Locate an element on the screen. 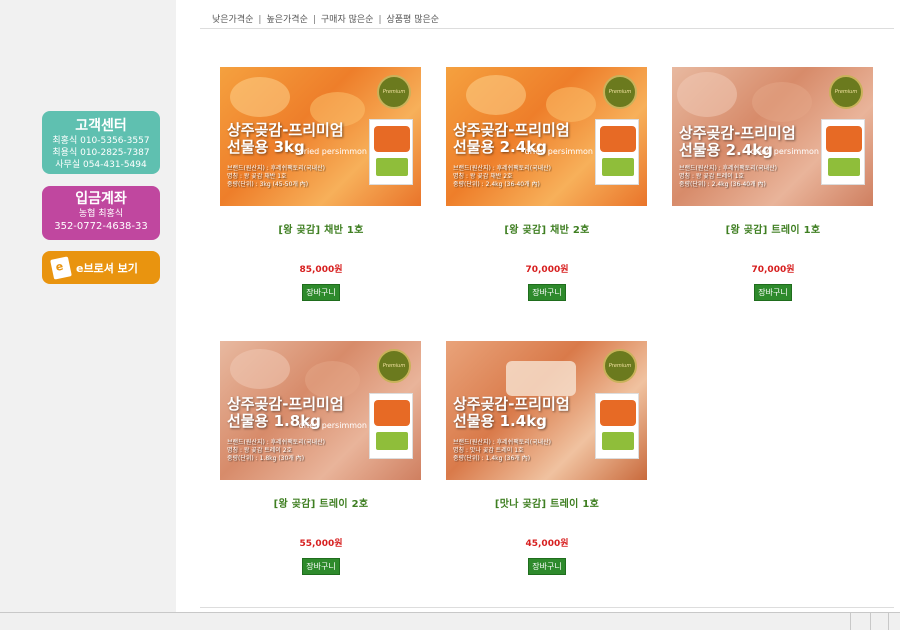  customer-center-title: 고객센터 is located at coordinates (101, 126).